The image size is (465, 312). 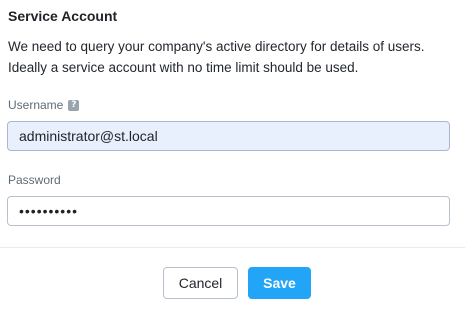 I want to click on section-title: Service Account, so click(x=63, y=16).